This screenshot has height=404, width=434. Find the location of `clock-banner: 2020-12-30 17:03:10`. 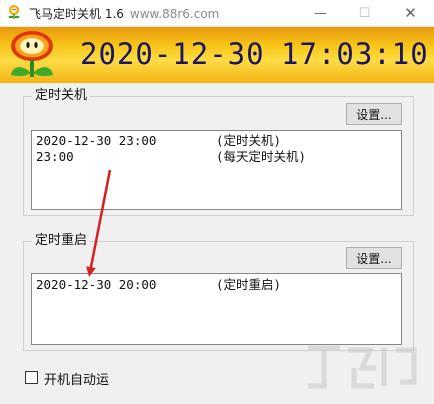

clock-banner: 2020-12-30 17:03:10 is located at coordinates (217, 55).